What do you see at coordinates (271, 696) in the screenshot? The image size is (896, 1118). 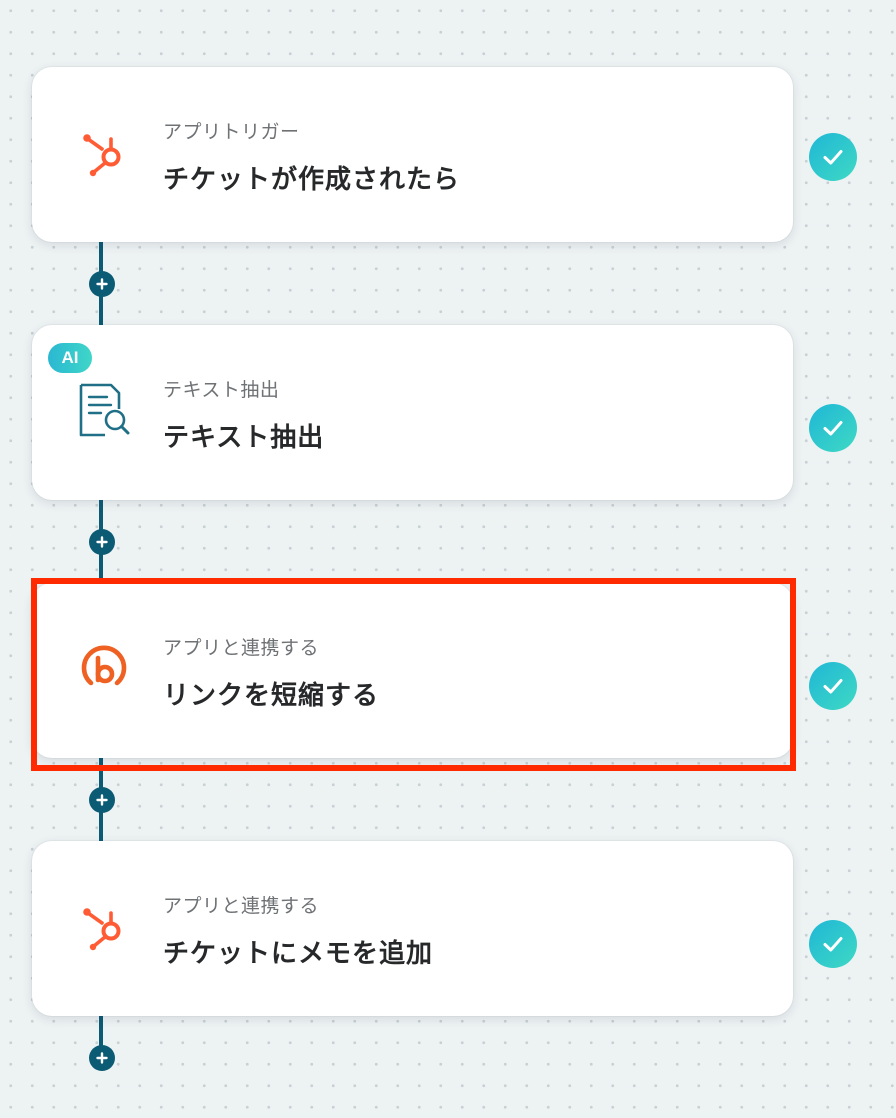 I see `step-title: リンクを短縮する` at bounding box center [271, 696].